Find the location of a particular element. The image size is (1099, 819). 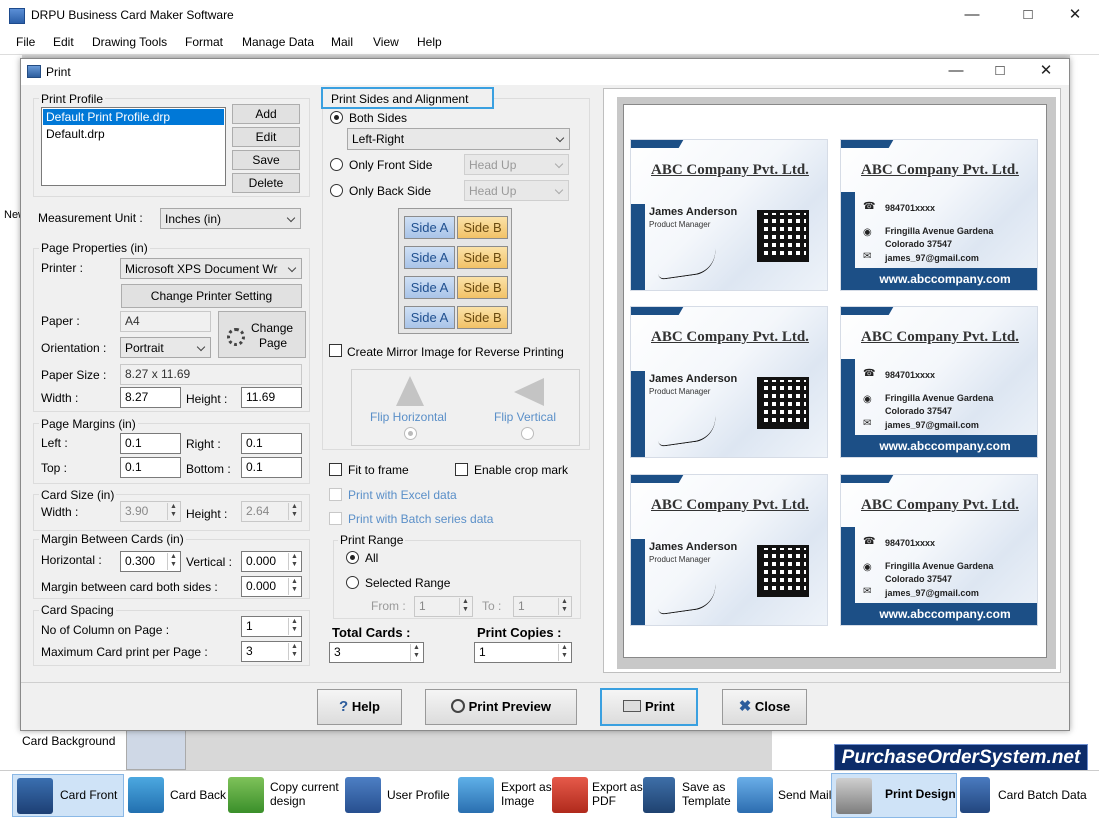

gear-icon is located at coordinates (236, 337).